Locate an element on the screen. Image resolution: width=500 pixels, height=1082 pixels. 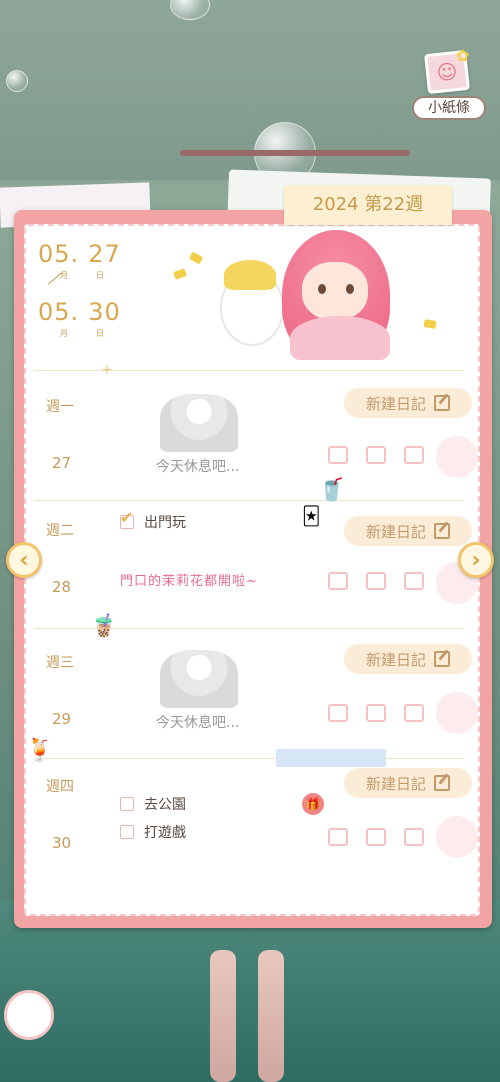
start-month: 05. is located at coordinates (59, 254).